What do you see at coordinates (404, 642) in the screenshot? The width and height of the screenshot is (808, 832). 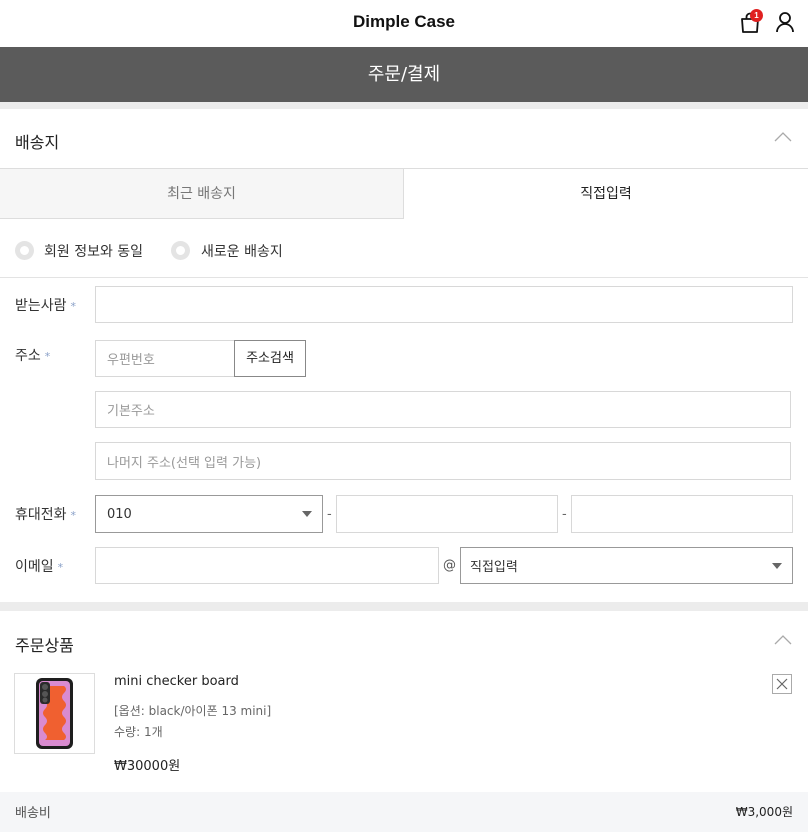 I see `order-section-header: 주문상품` at bounding box center [404, 642].